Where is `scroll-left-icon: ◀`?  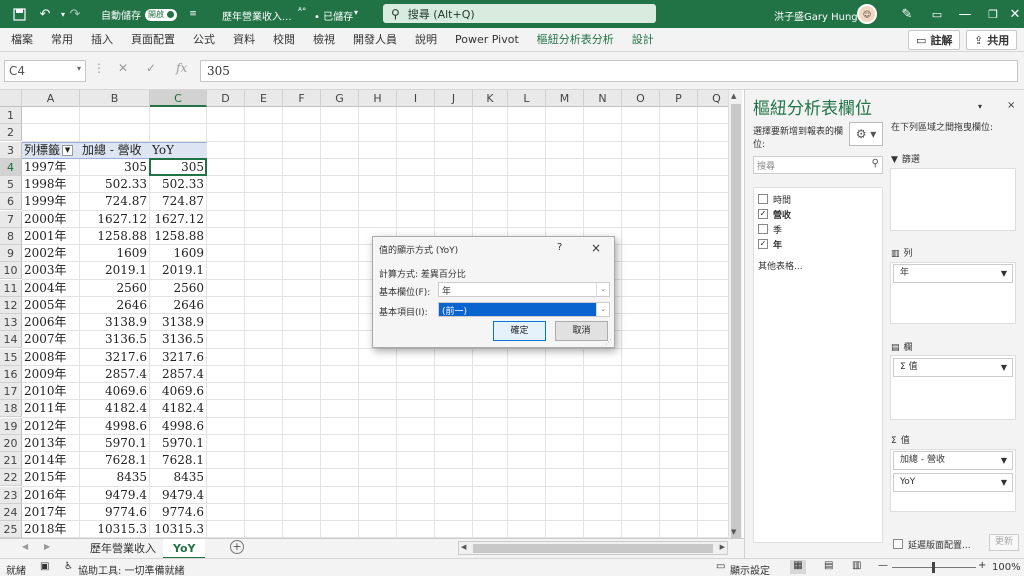
scroll-left-icon: ◀ is located at coordinates (463, 547).